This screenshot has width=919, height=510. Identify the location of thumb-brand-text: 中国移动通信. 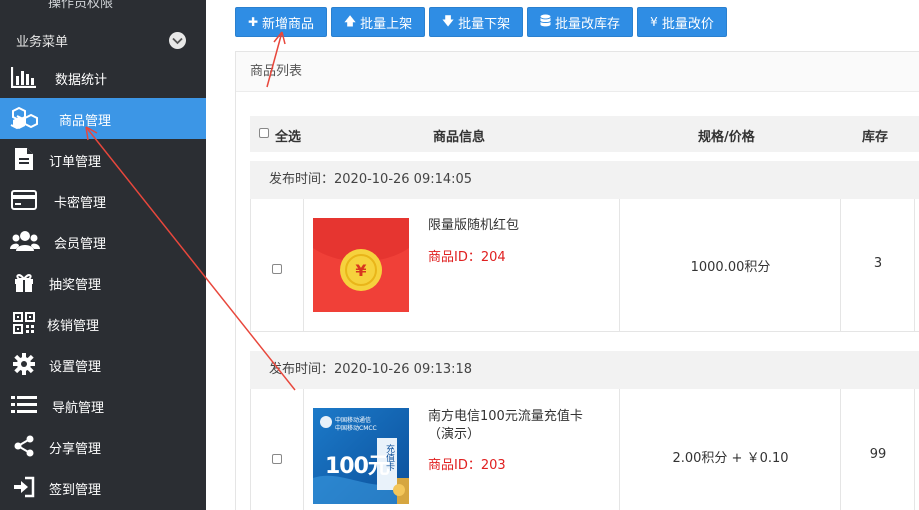
(353, 420).